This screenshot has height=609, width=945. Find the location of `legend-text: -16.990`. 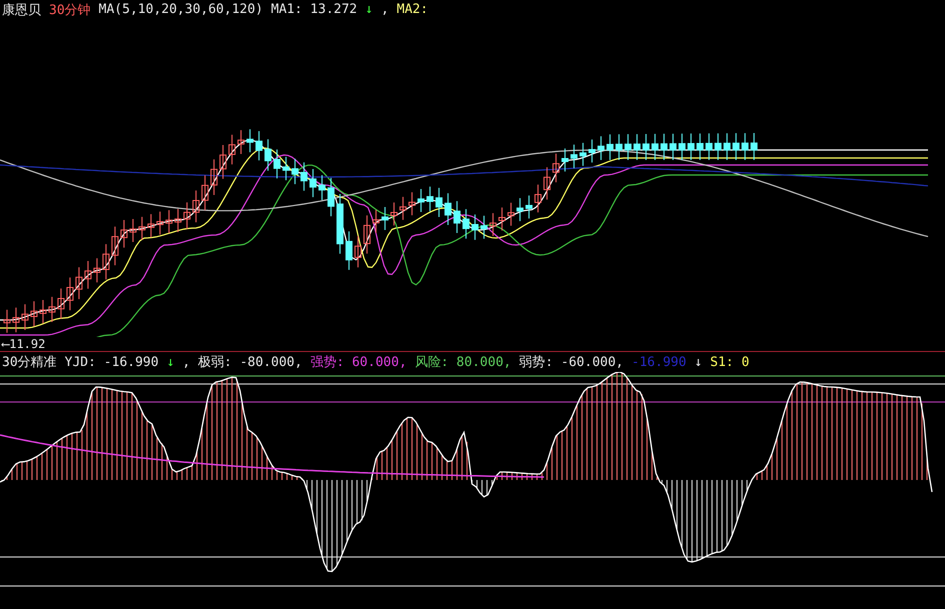

legend-text: -16.990 is located at coordinates (659, 362).